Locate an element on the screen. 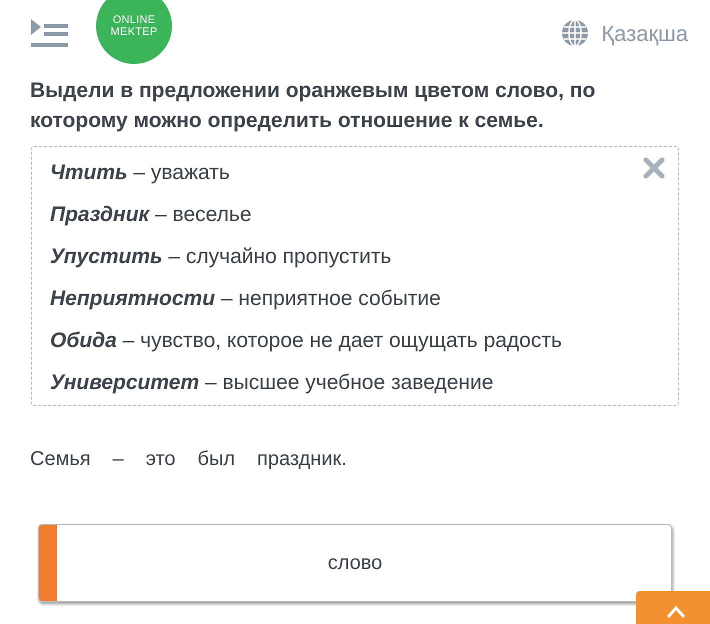 This screenshot has height=624, width=710. glossary-entry: Неприятности – неприятное событие is located at coordinates (245, 299).